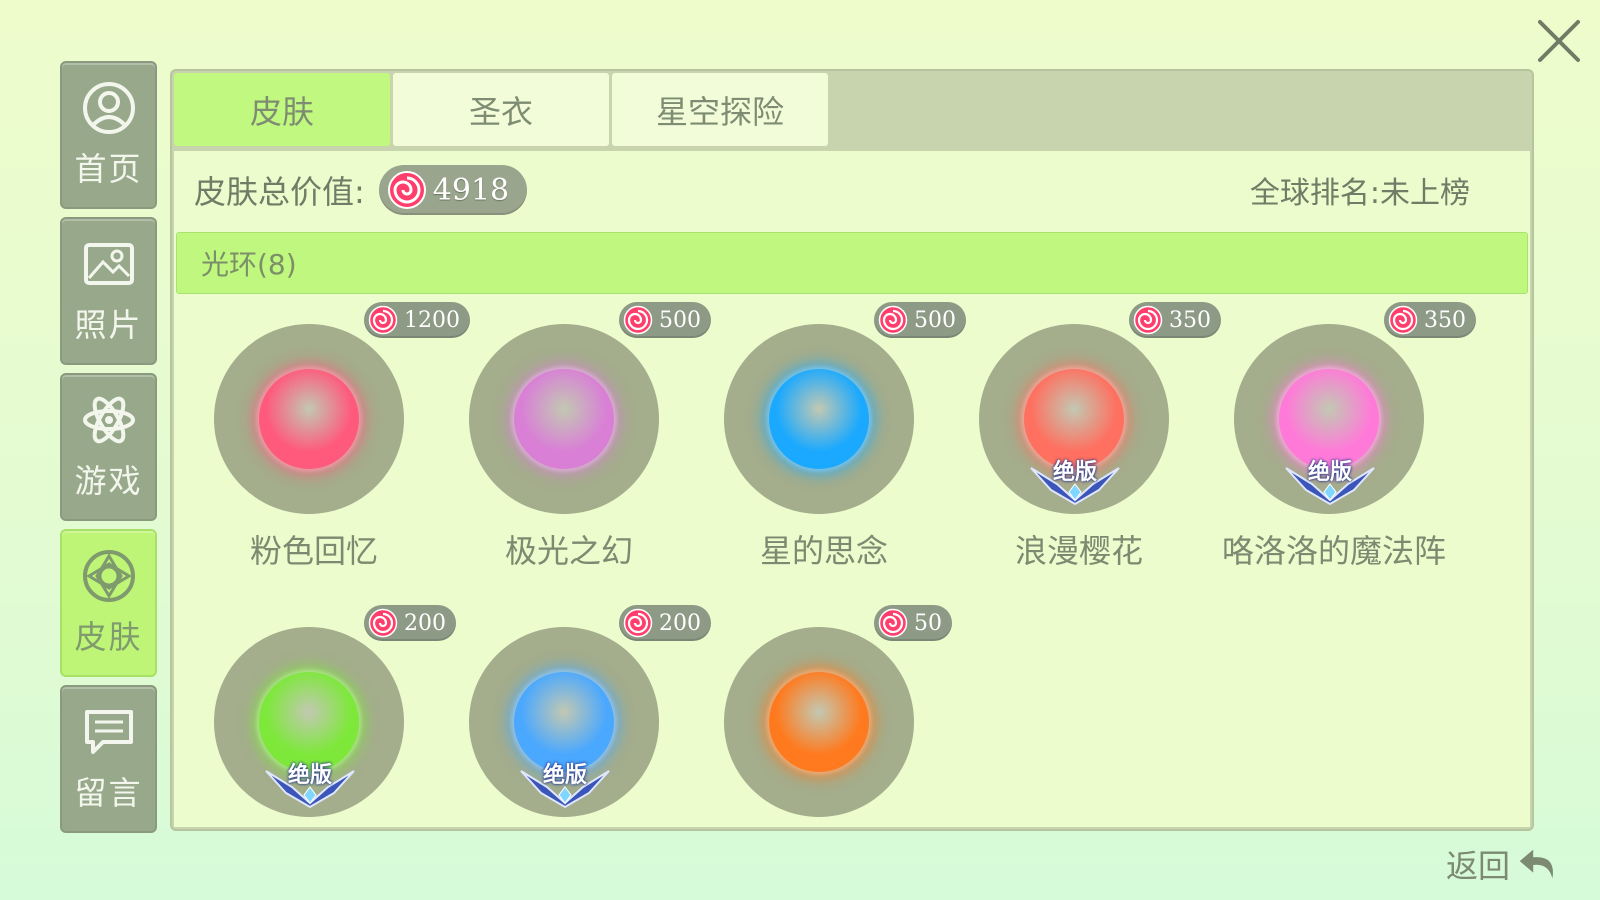 This screenshot has width=1600, height=900. I want to click on atom-icon, so click(108, 420).